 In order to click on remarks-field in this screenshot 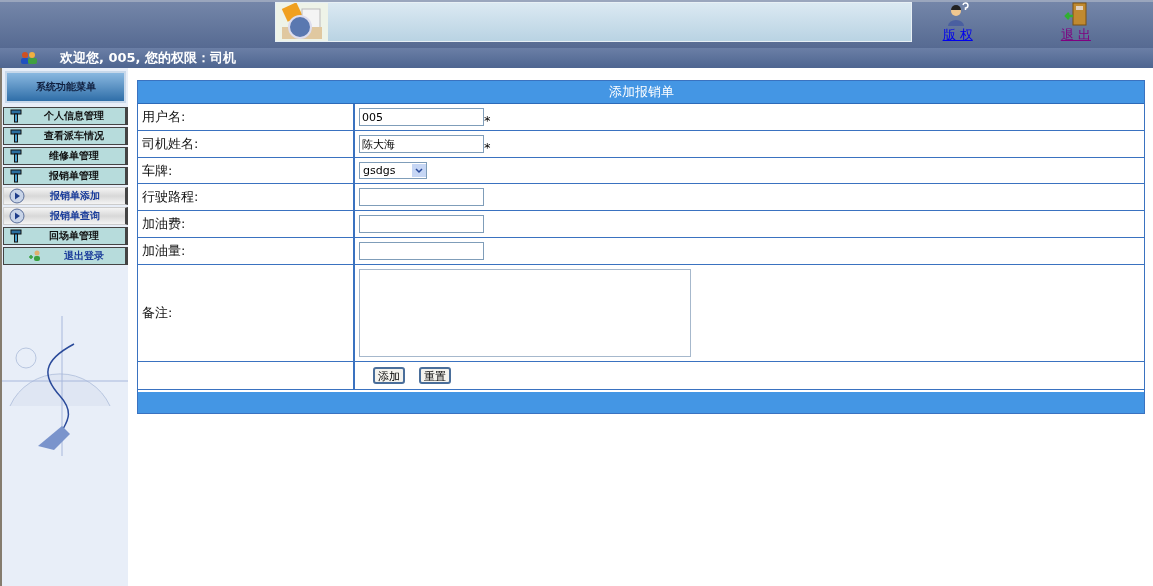, I will do `click(525, 313)`.